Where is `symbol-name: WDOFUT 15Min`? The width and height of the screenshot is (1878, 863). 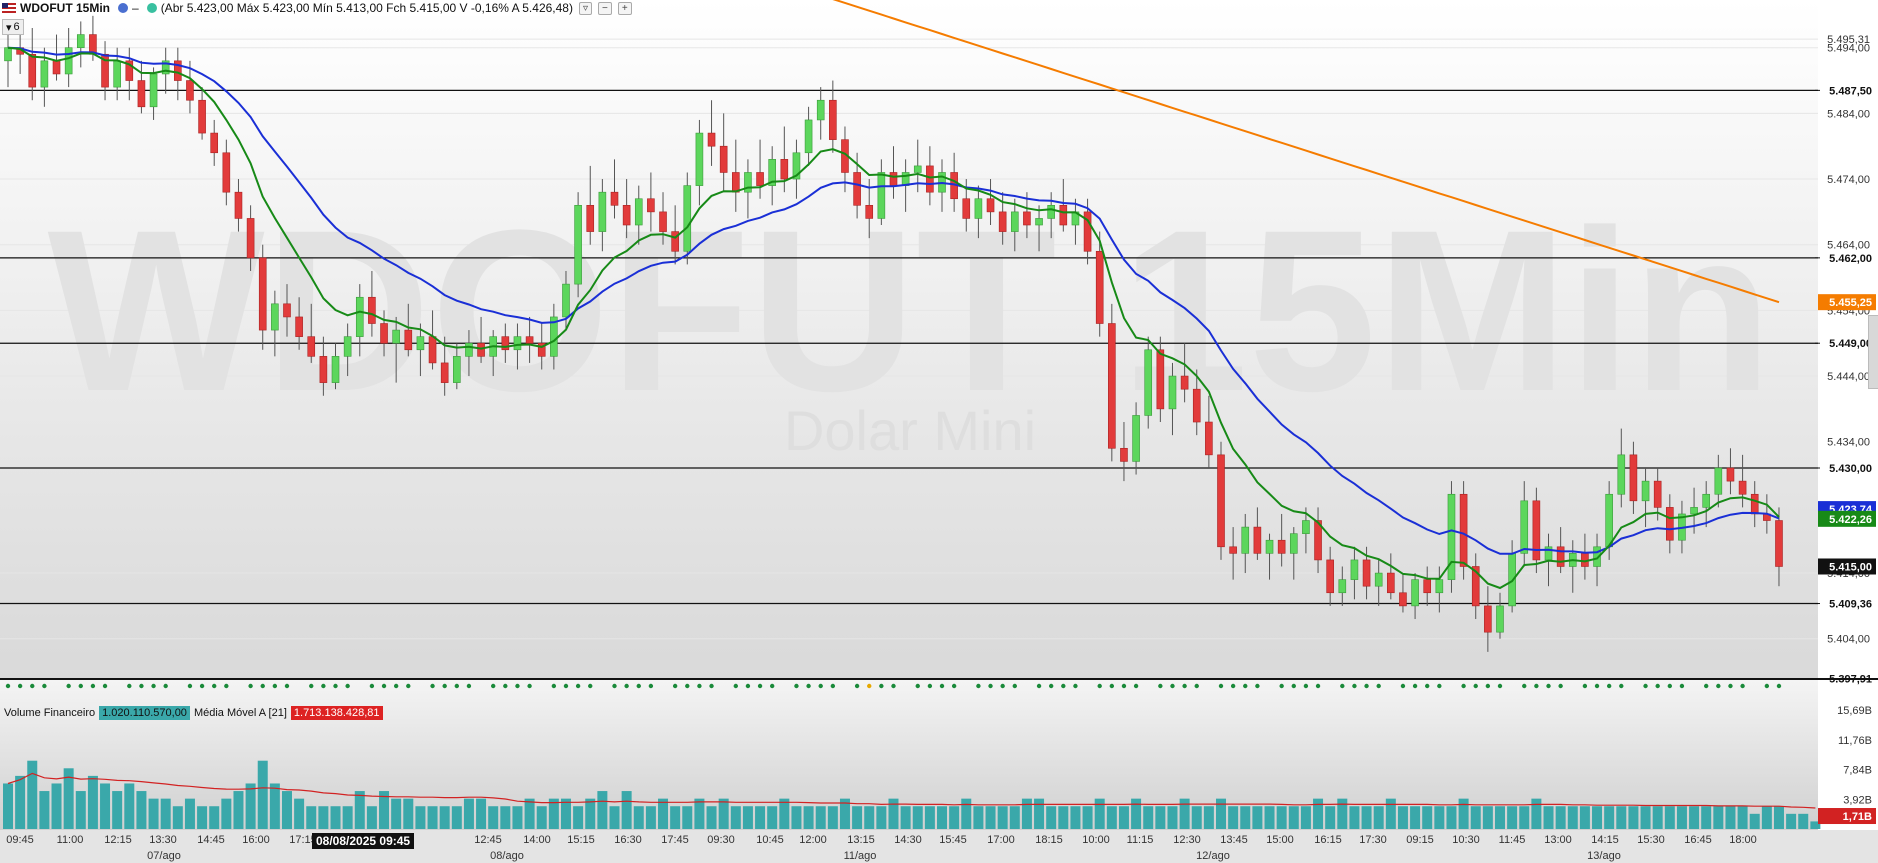 symbol-name: WDOFUT 15Min is located at coordinates (65, 8).